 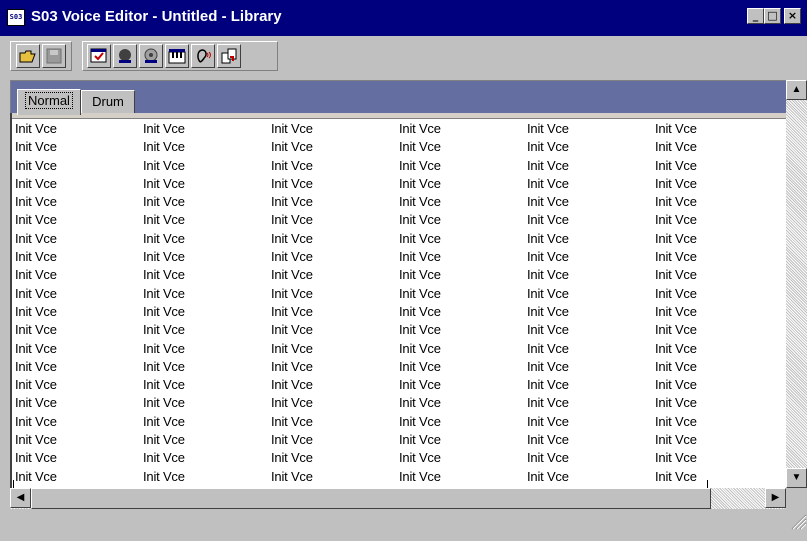 What do you see at coordinates (16, 17) in the screenshot?
I see `app-icon: S03` at bounding box center [16, 17].